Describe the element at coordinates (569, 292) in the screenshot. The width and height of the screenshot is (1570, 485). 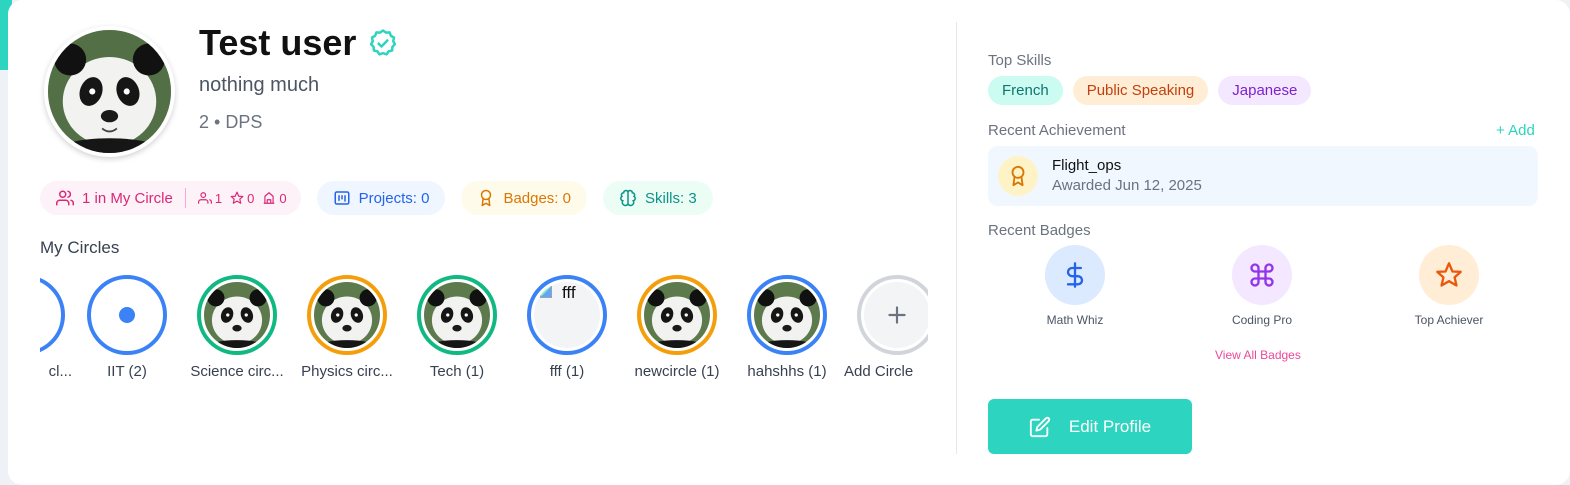
I see `broken-image-alt: fff` at that location.